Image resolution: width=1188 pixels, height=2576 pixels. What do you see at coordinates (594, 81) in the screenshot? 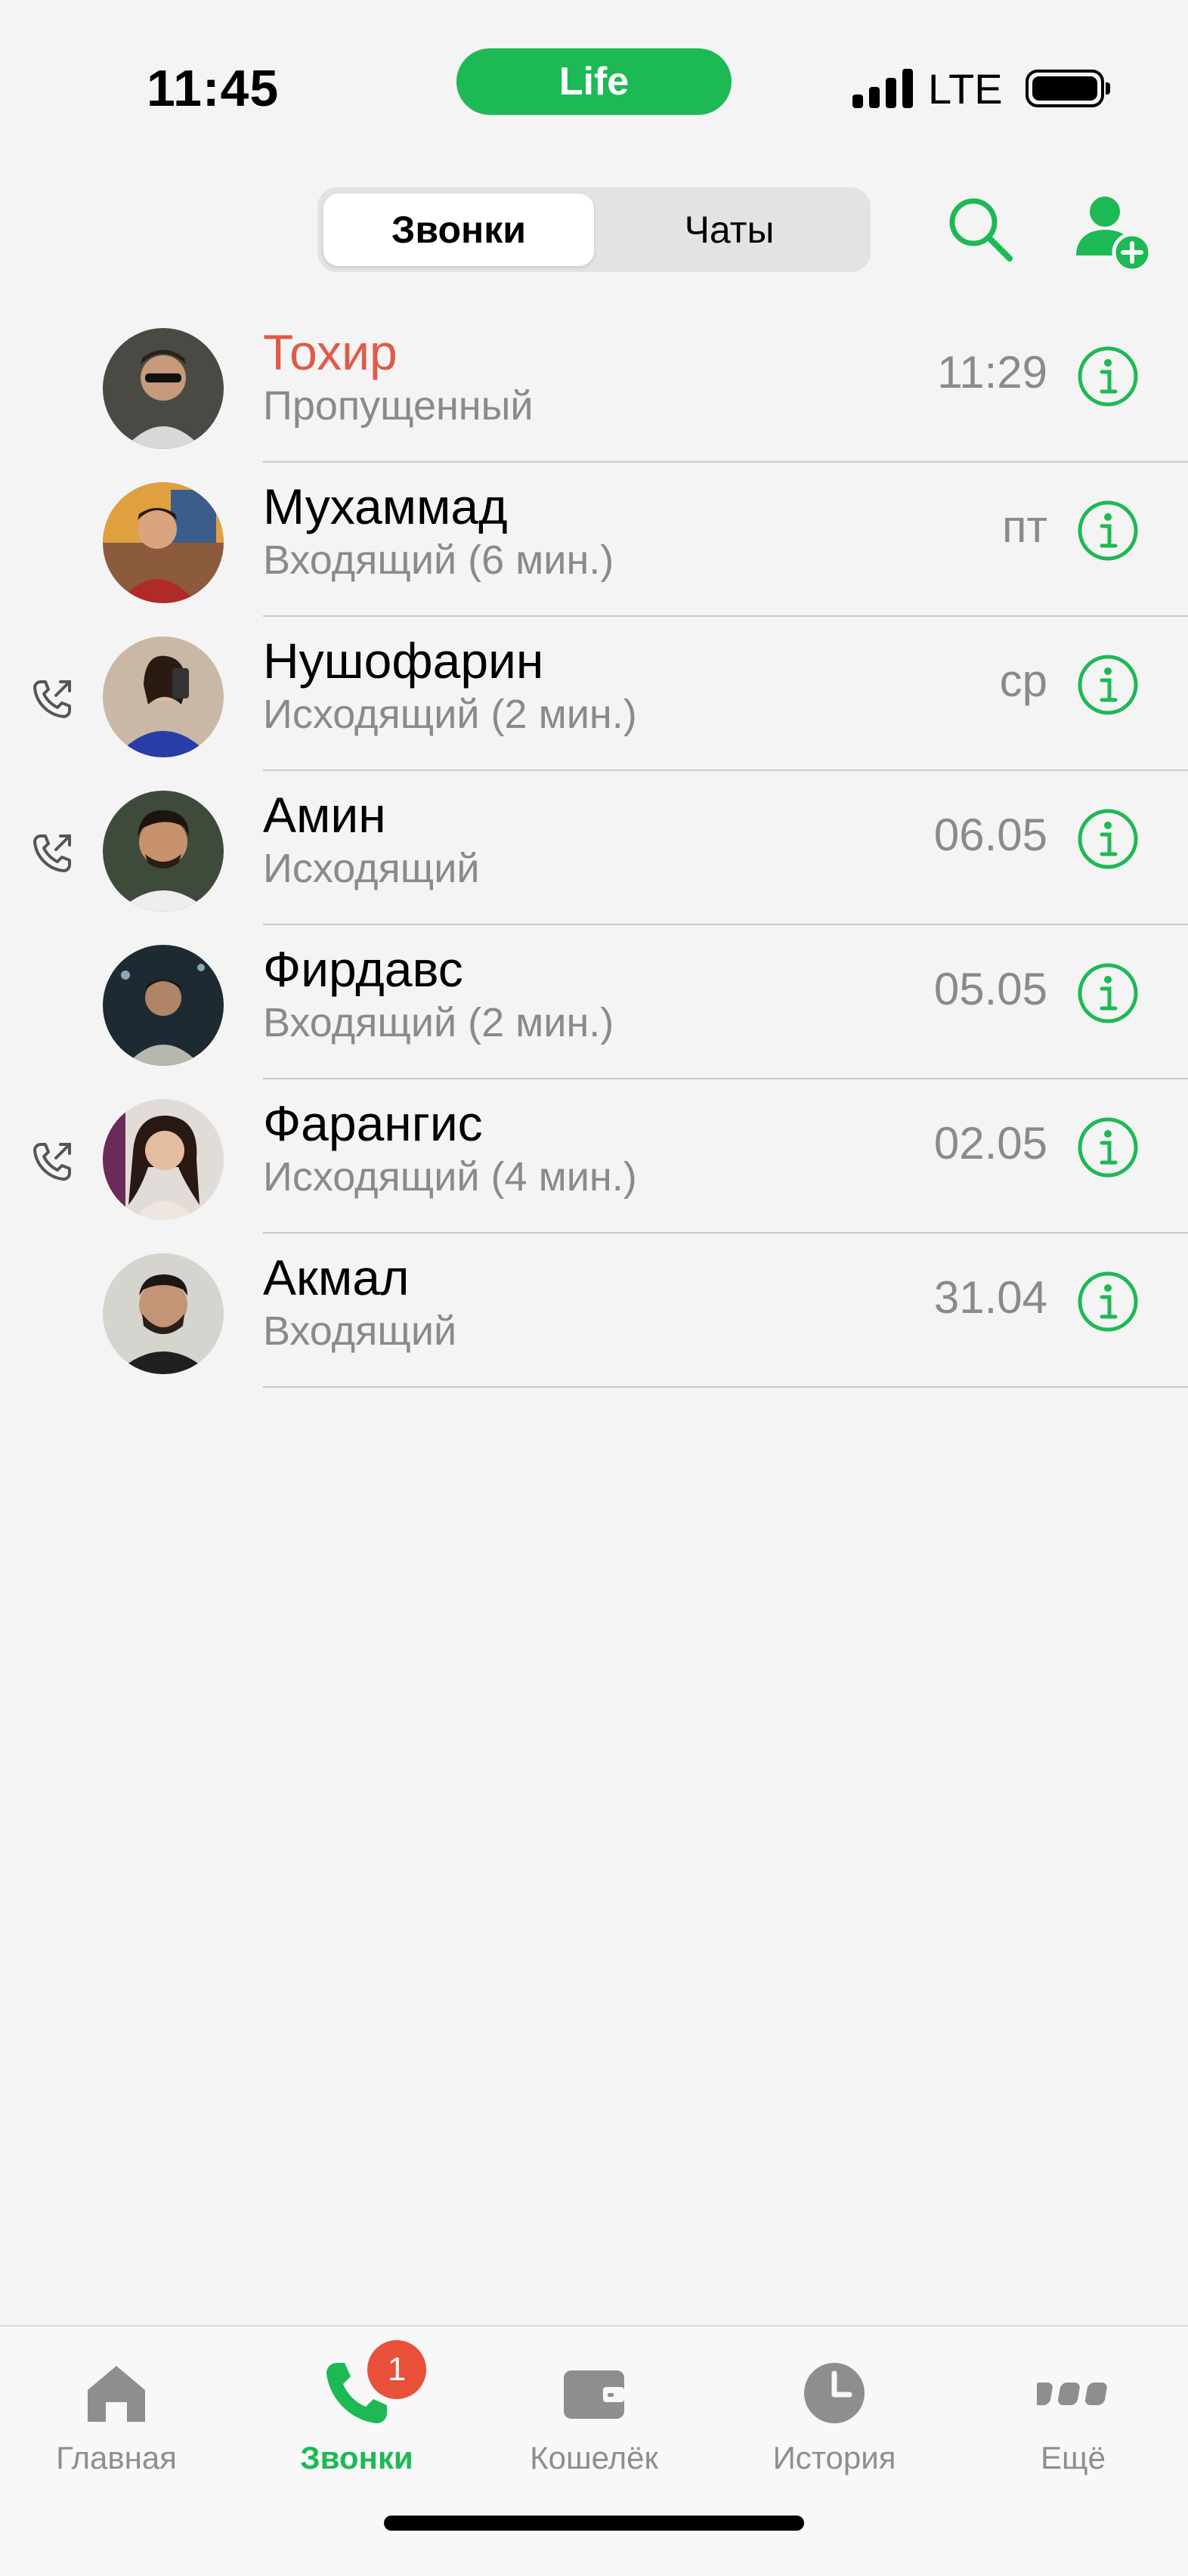
I see `carrier-pill: Life` at bounding box center [594, 81].